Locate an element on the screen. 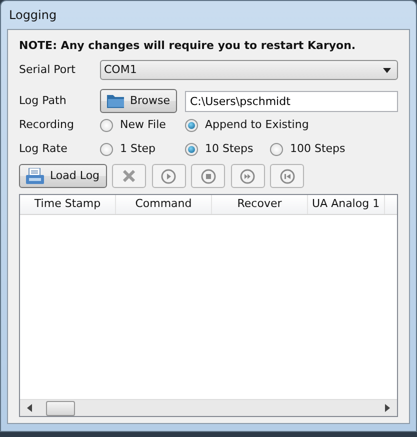  column-header: Time Stamp is located at coordinates (68, 204).